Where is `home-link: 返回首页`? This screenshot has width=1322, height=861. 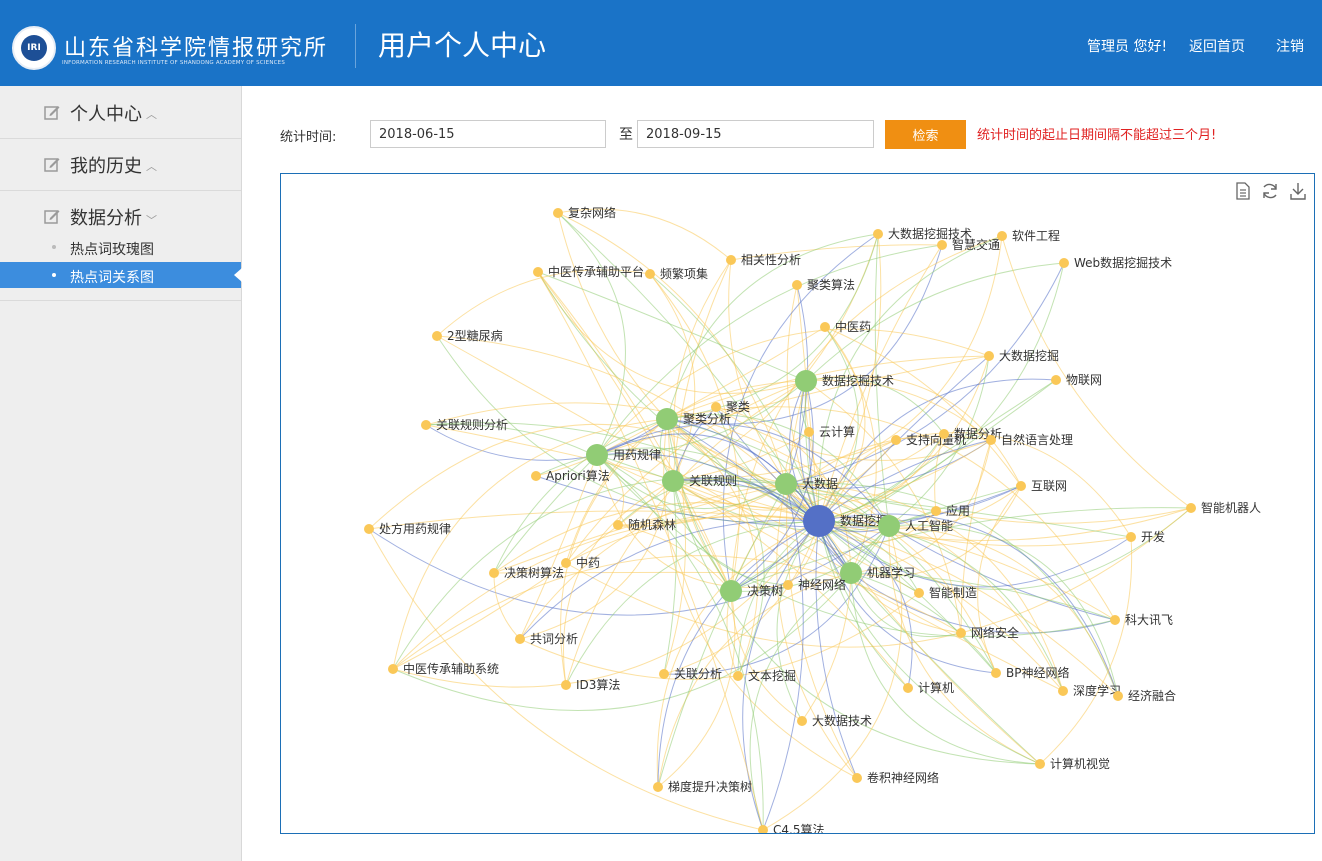 home-link: 返回首页 is located at coordinates (1217, 46).